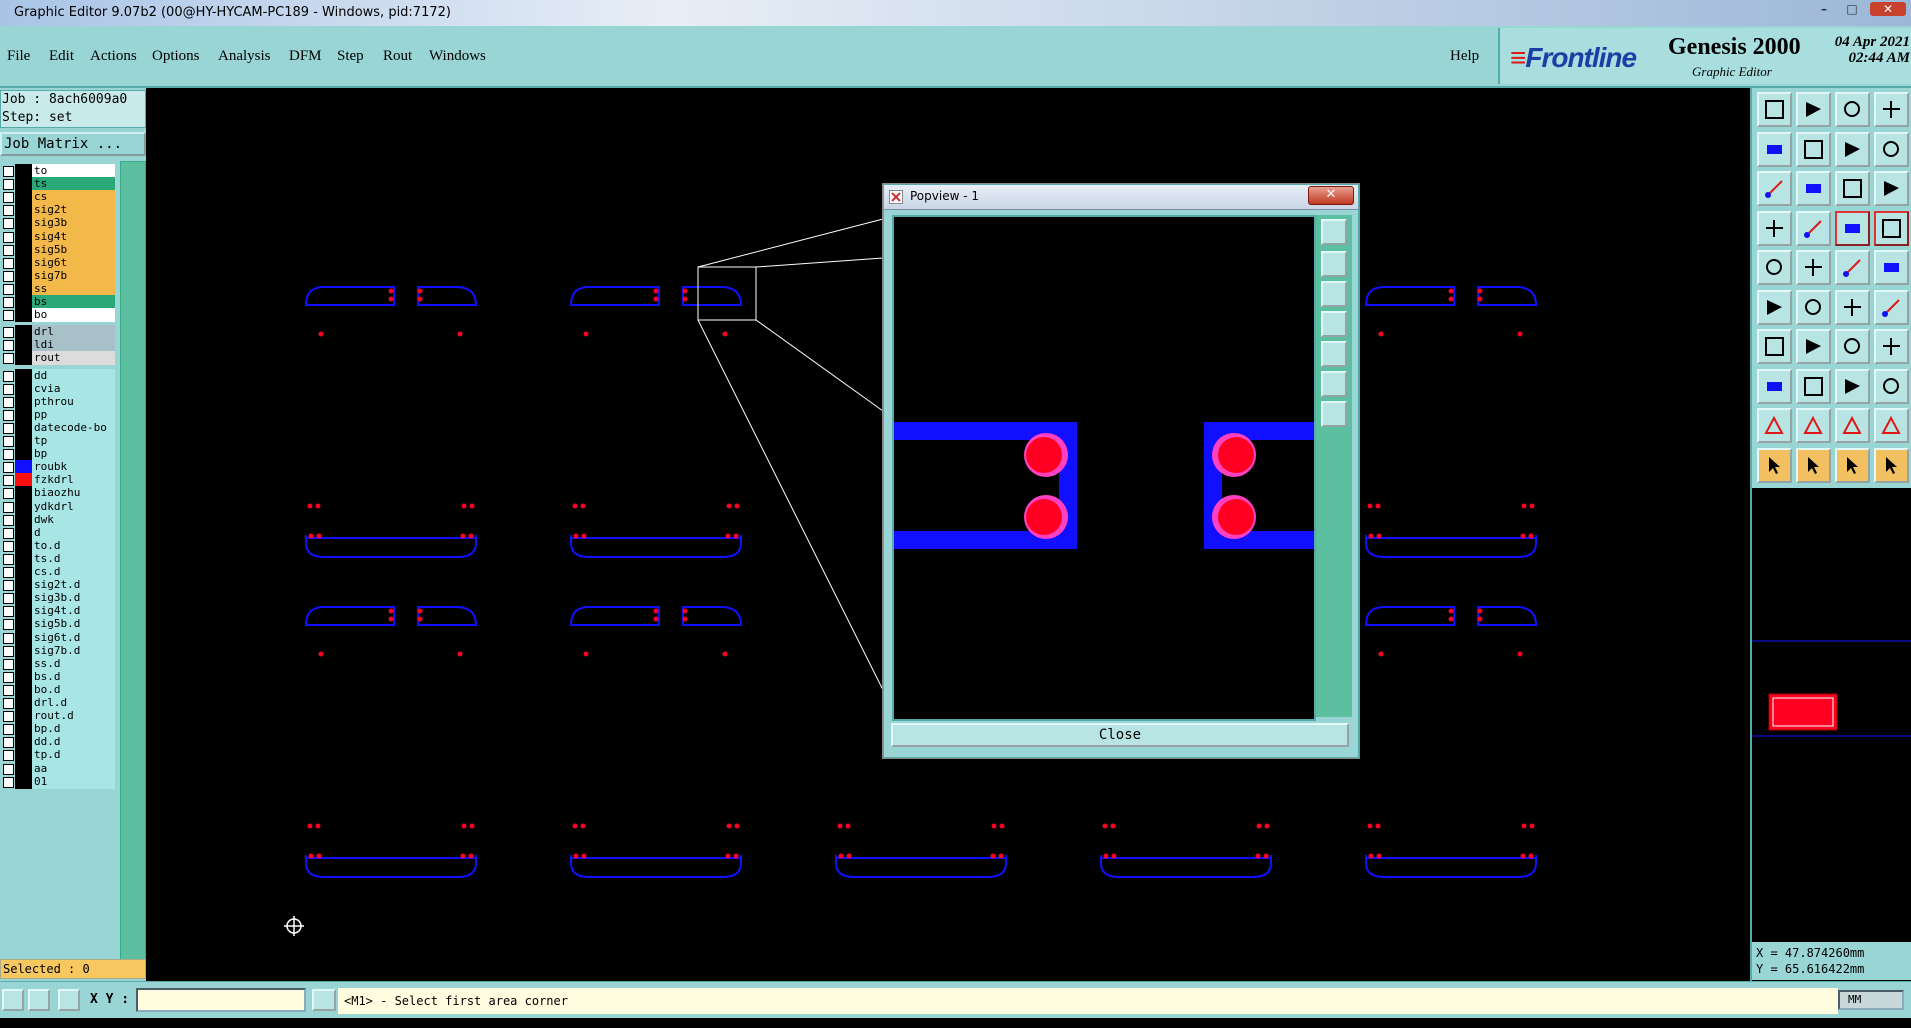  I want to click on menu-edit: Edit, so click(61, 56).